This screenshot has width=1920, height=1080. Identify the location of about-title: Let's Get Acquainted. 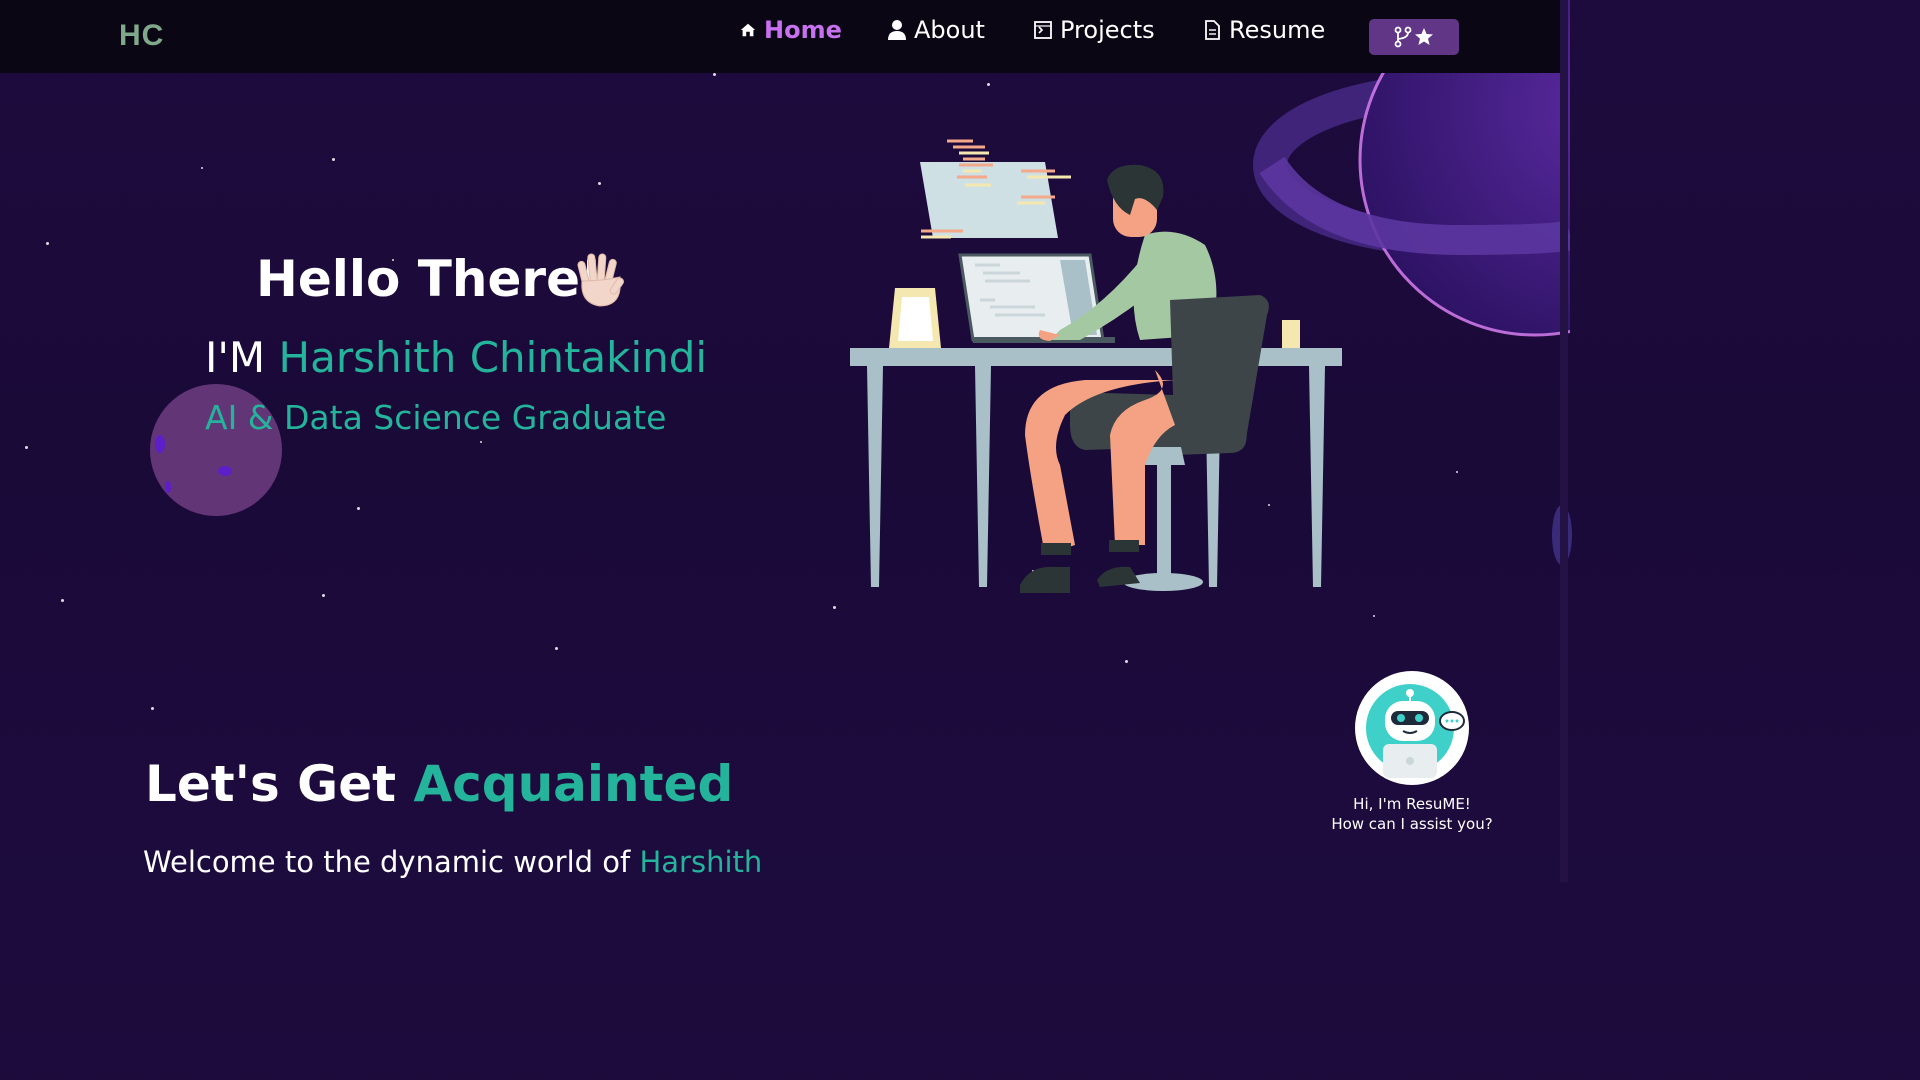
(439, 784).